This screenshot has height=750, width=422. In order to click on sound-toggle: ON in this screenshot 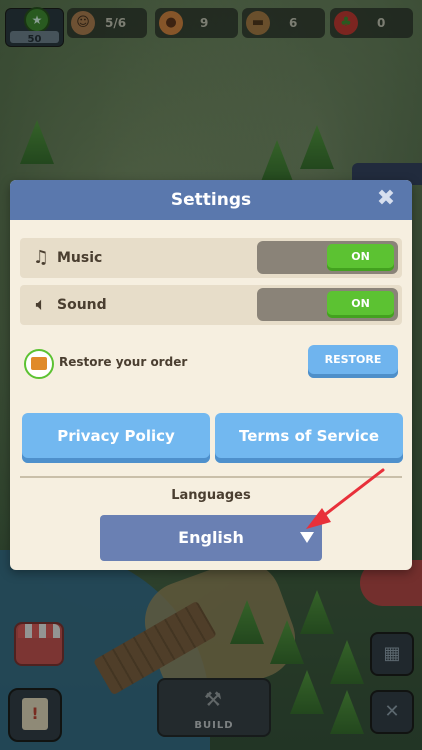, I will do `click(327, 304)`.